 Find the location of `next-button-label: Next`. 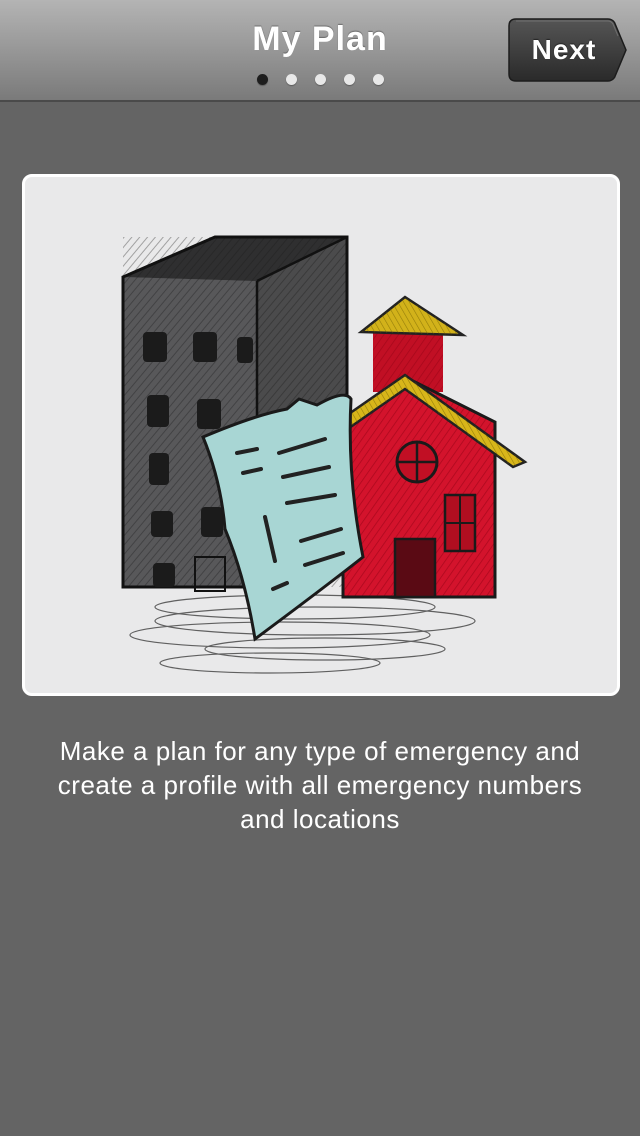

next-button-label: Next is located at coordinates (564, 49).